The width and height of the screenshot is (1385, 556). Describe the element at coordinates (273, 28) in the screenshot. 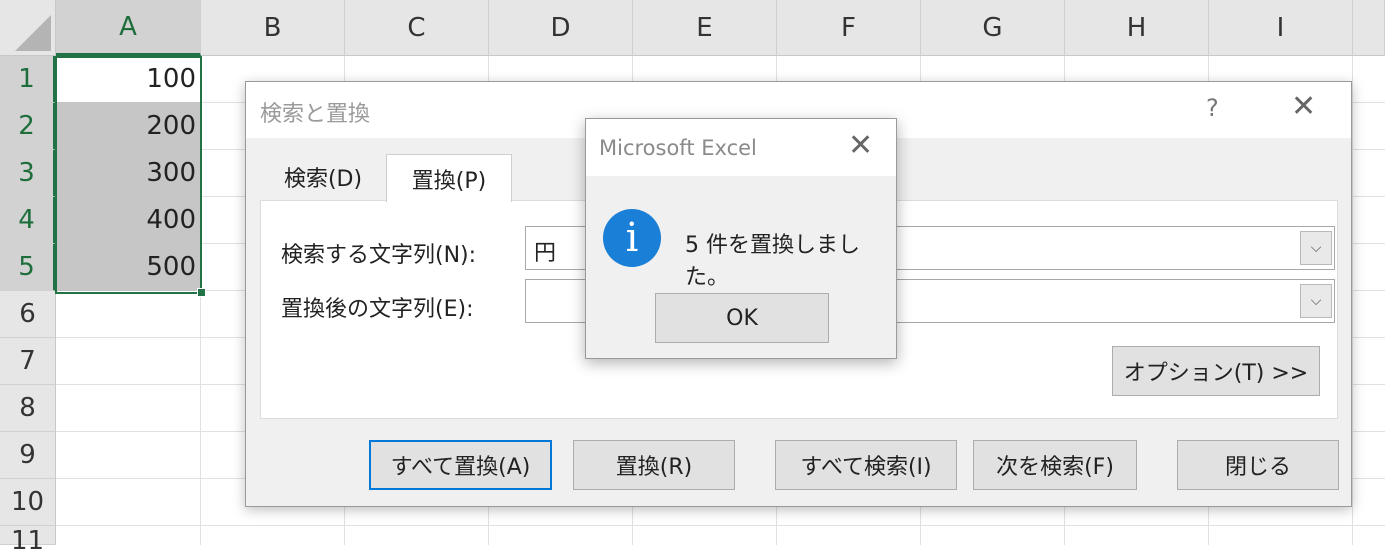

I see `column-header-b: B` at that location.